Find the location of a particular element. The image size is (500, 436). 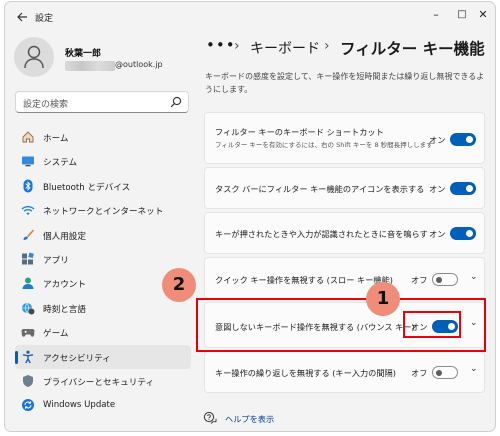

sidebar-item-apps: アプリ is located at coordinates (103, 259).